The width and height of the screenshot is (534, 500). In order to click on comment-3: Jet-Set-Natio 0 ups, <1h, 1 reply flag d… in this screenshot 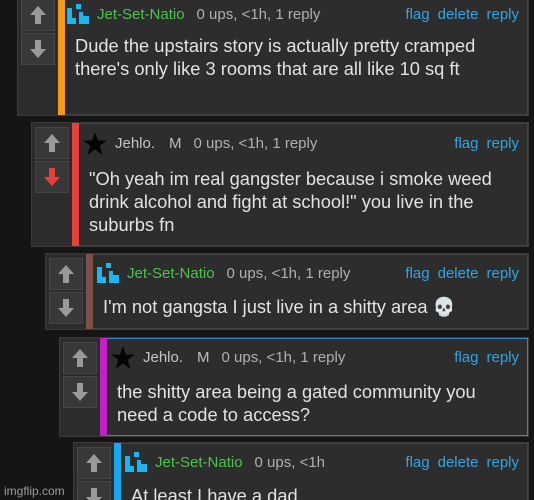, I will do `click(287, 291)`.